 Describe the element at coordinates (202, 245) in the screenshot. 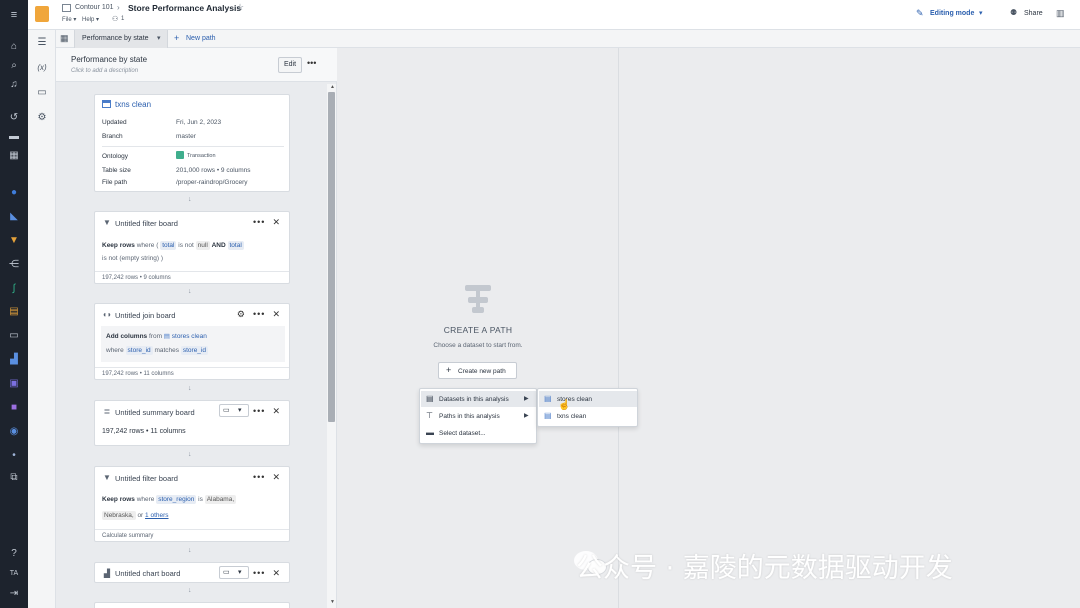

I see `value-chip: null` at that location.